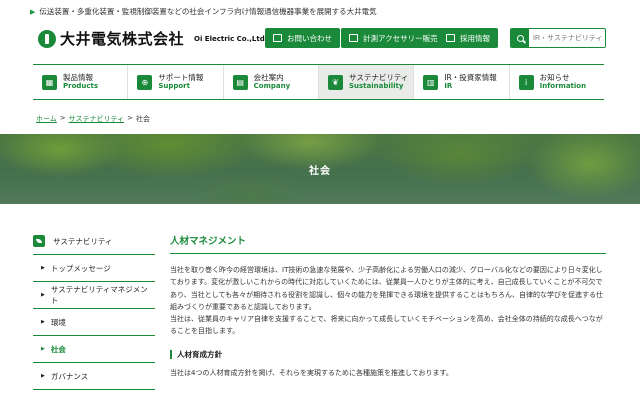 The image size is (640, 400). Describe the element at coordinates (268, 77) in the screenshot. I see `nav-label-ja: 会社案内` at that location.